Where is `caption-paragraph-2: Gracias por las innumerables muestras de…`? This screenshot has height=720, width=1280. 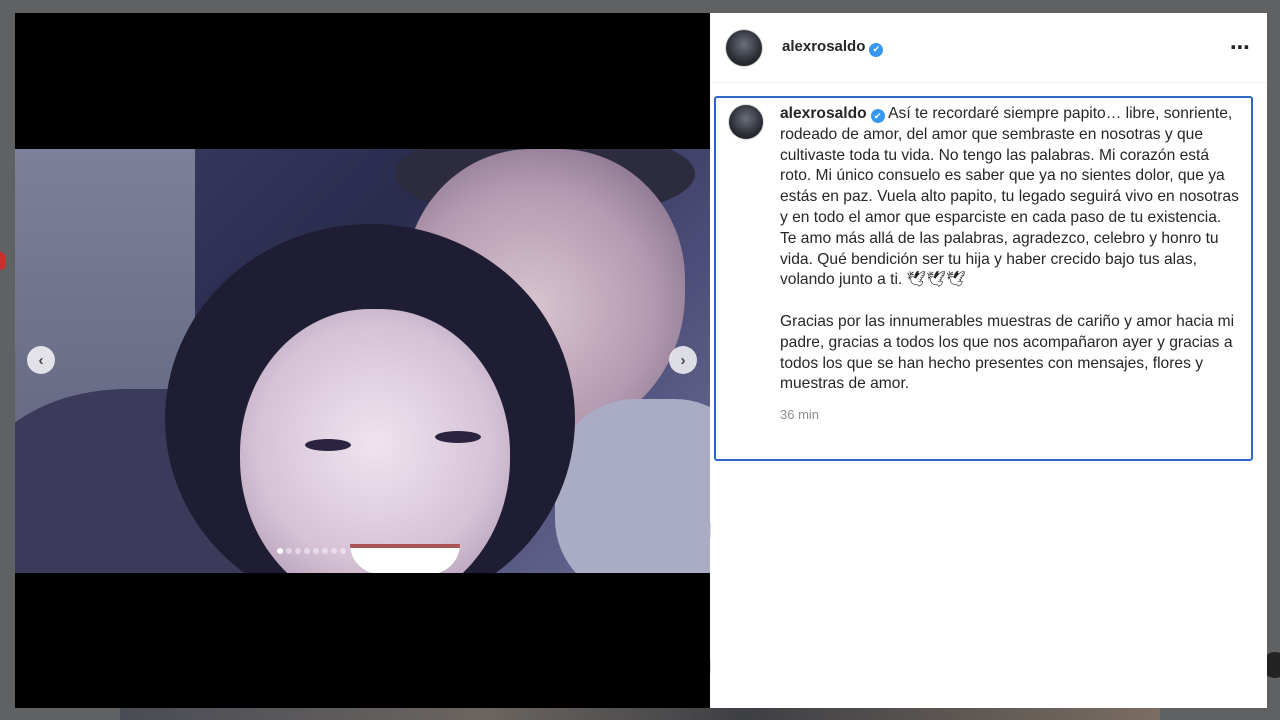 caption-paragraph-2: Gracias por las innumerables muestras de… is located at coordinates (1009, 352).